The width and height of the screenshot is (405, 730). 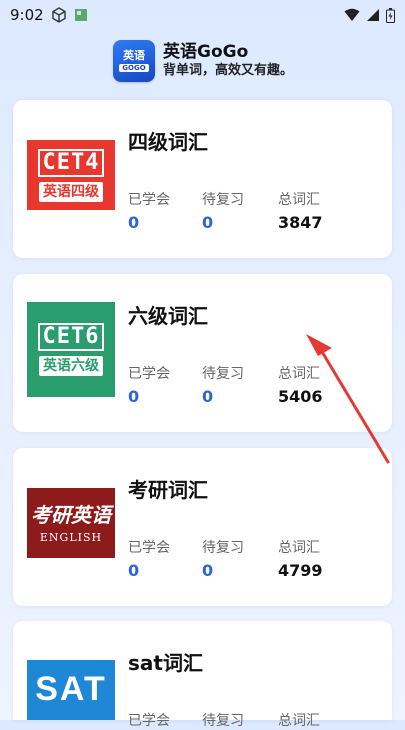 What do you see at coordinates (58, 15) in the screenshot?
I see `cube-icon` at bounding box center [58, 15].